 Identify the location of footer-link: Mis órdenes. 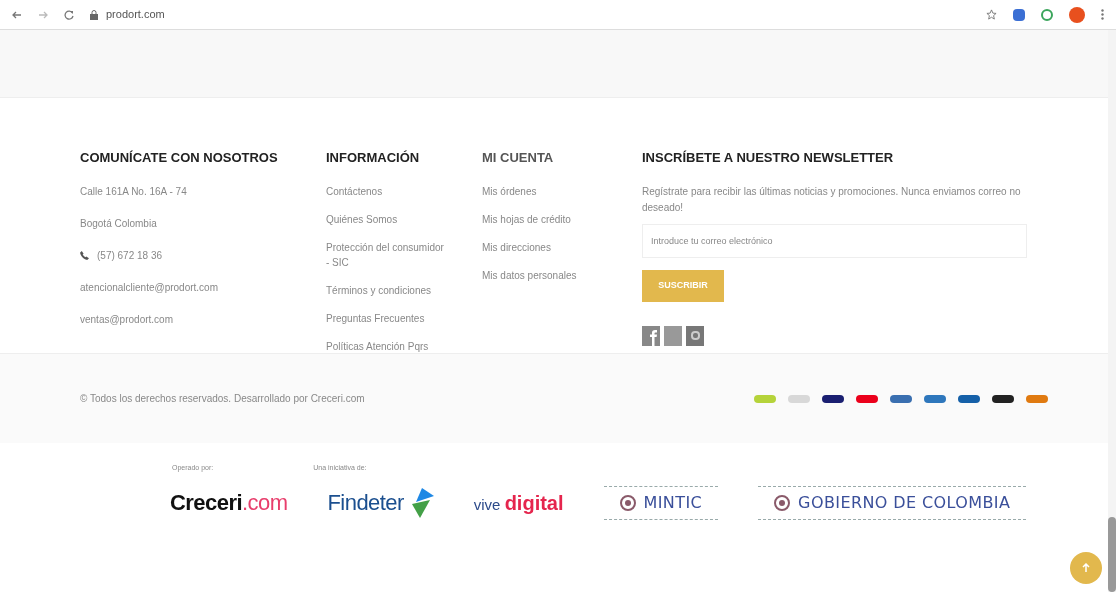
(562, 191).